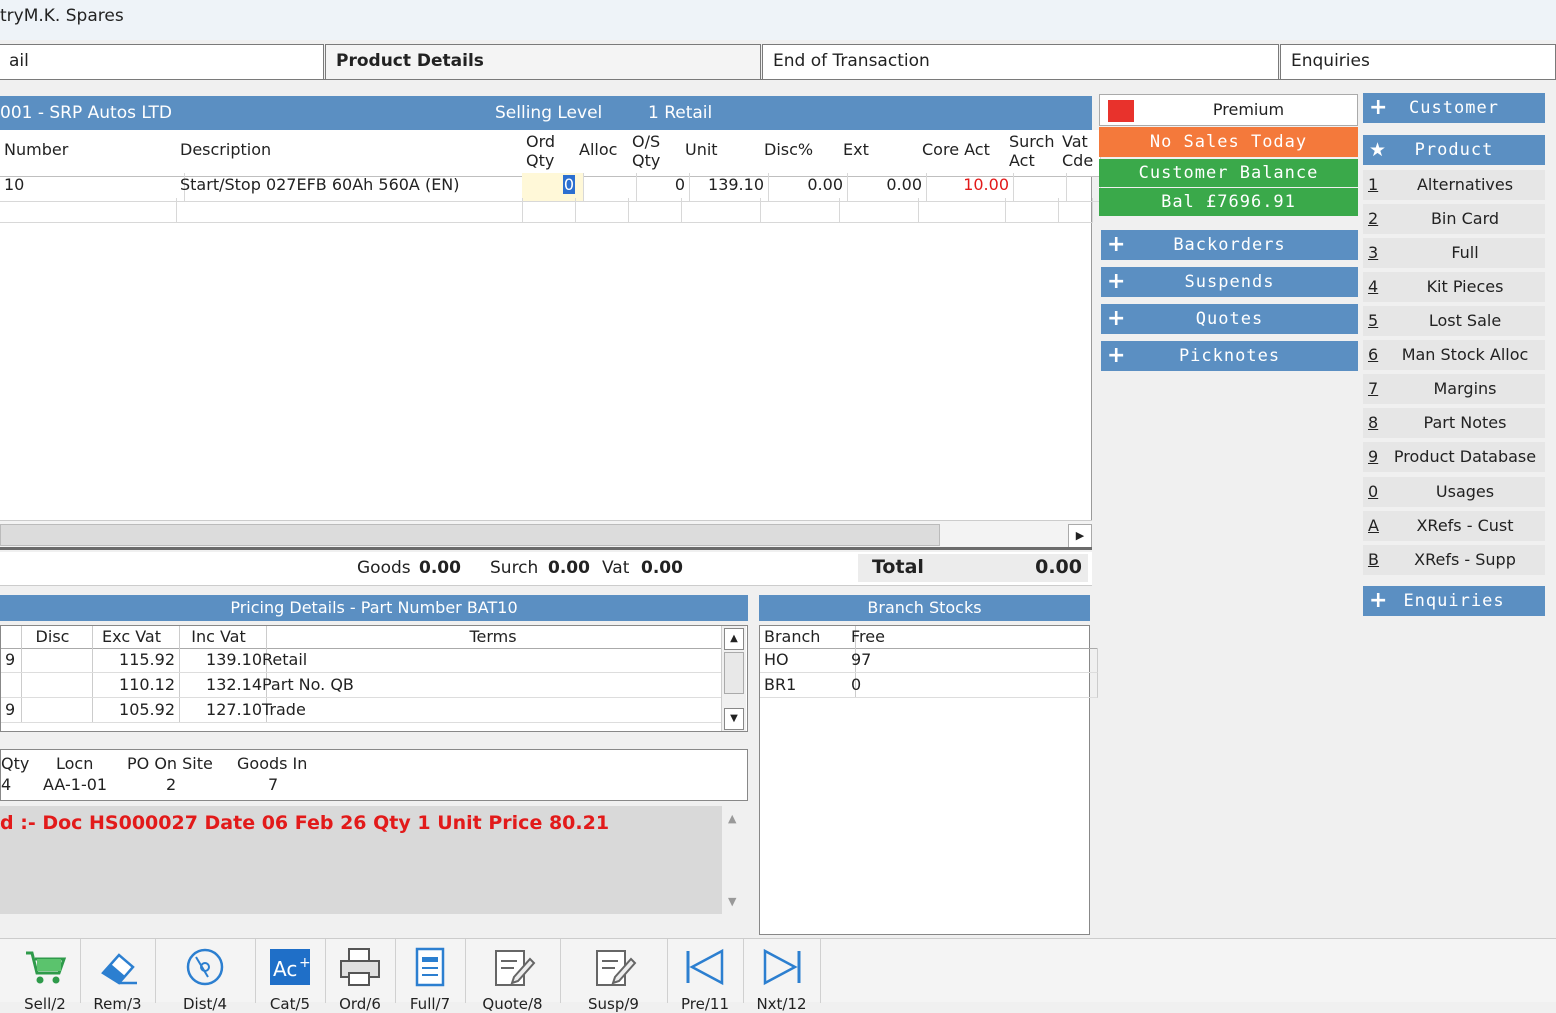  I want to click on nav-man-stock-alloc: 6 Man Stock Alloc, so click(1454, 355).